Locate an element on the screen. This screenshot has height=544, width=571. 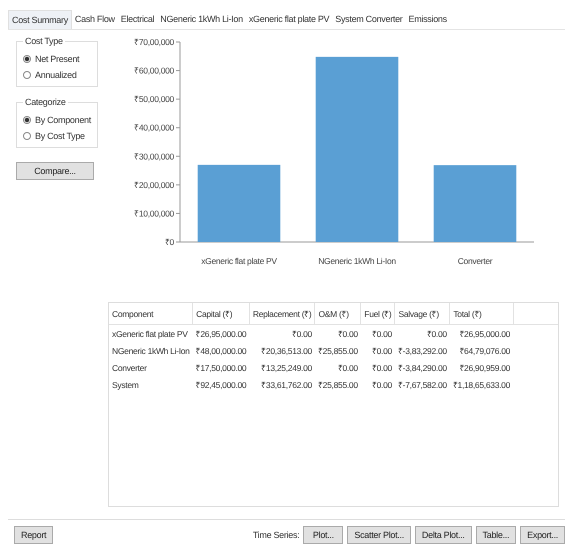
column-header: Salvage (₹) is located at coordinates (422, 314).